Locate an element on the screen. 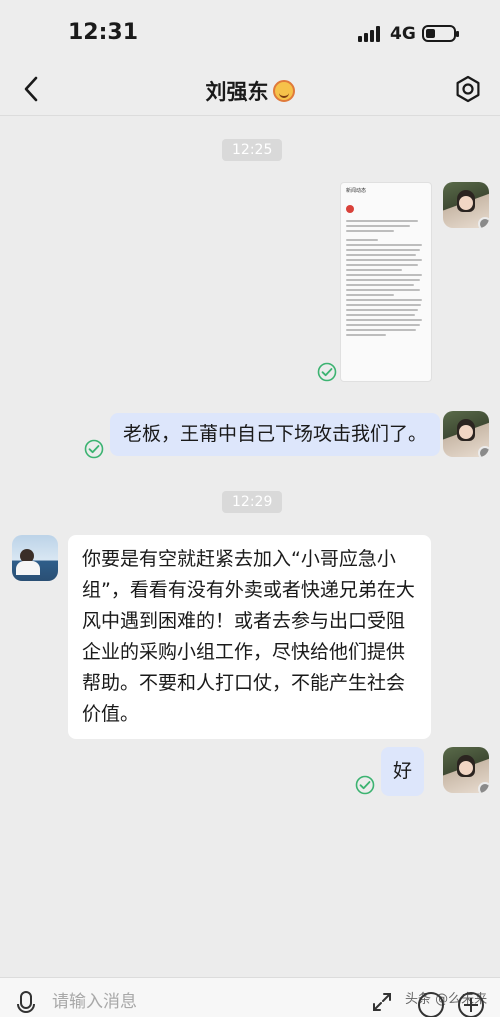  chat-header: 刘强东 is located at coordinates (250, 89).